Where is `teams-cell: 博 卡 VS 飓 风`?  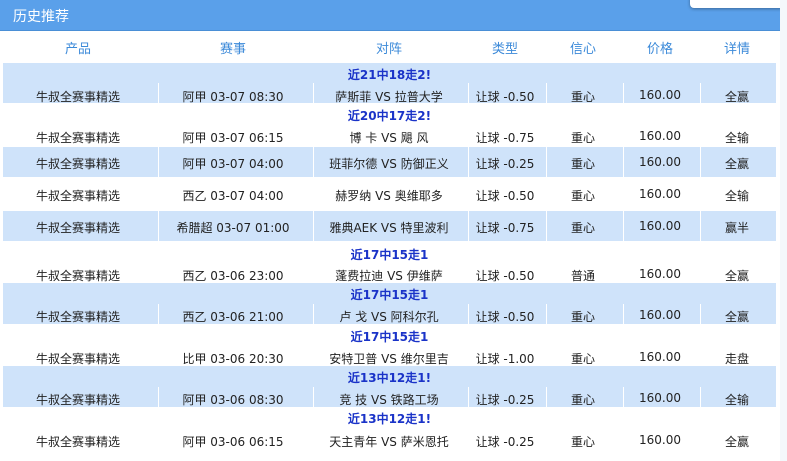
teams-cell: 博 卡 VS 飓 风 is located at coordinates (389, 138).